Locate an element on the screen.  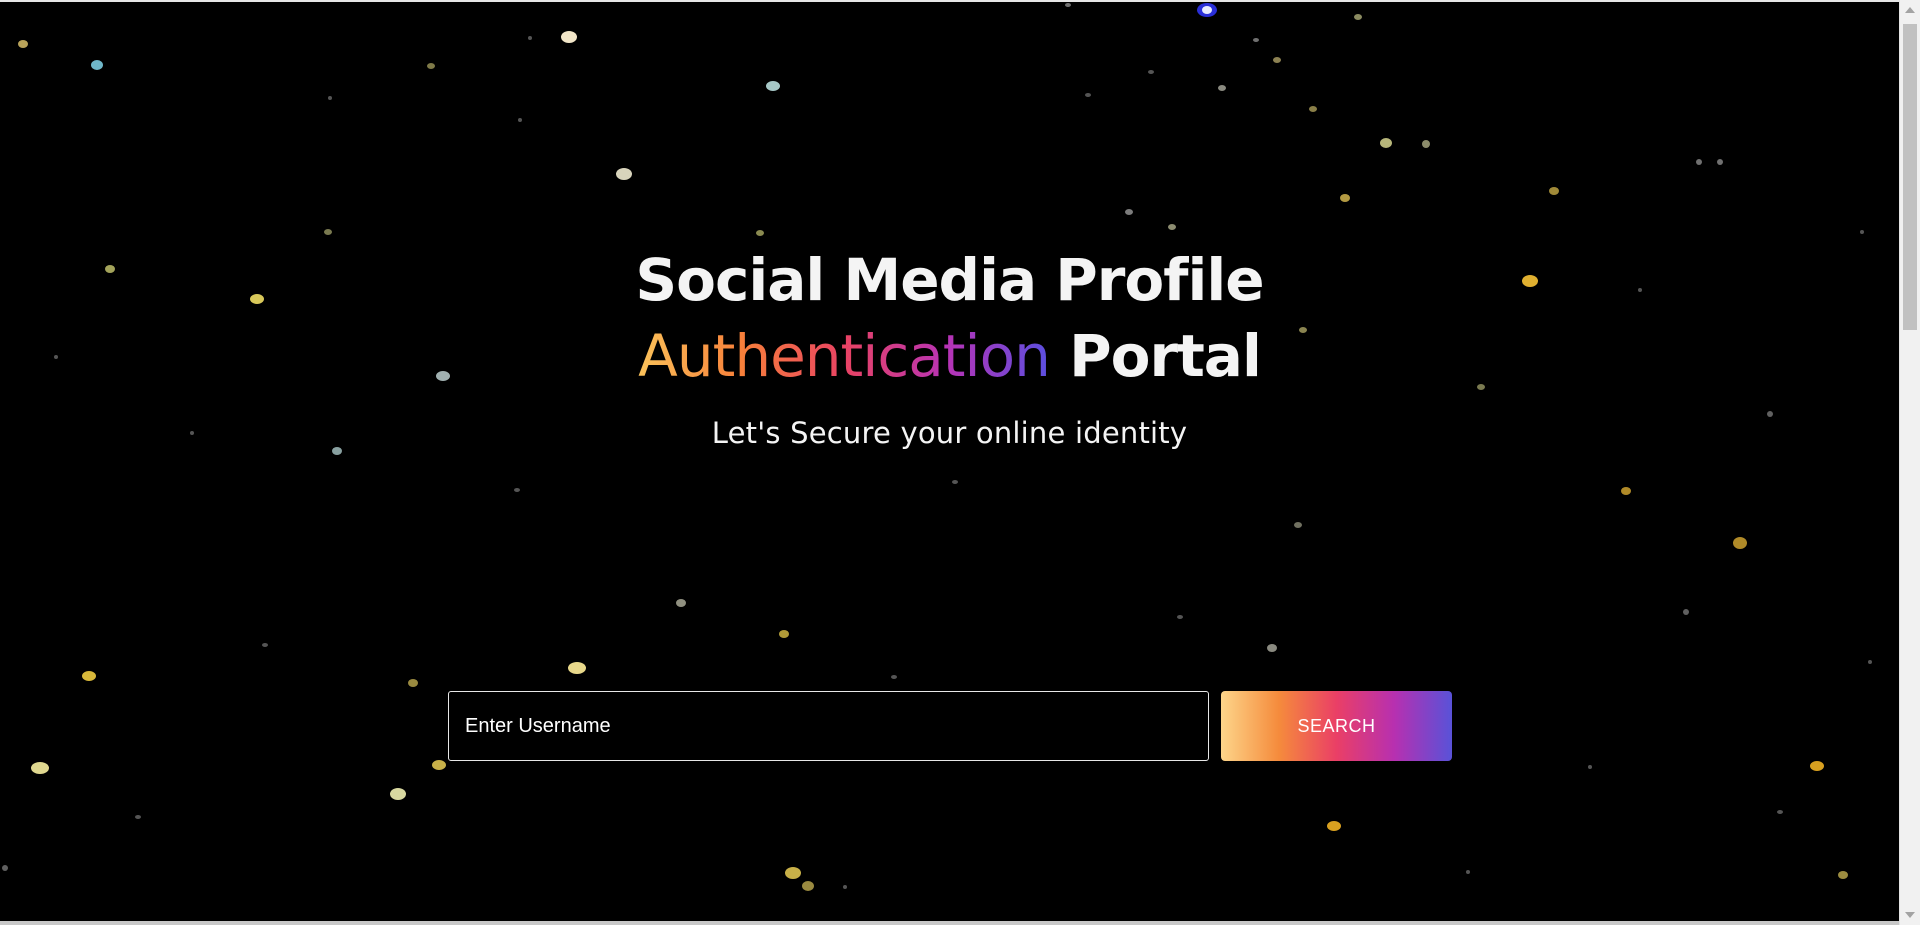
title-highlight-word: Authentication is located at coordinates (844, 356).